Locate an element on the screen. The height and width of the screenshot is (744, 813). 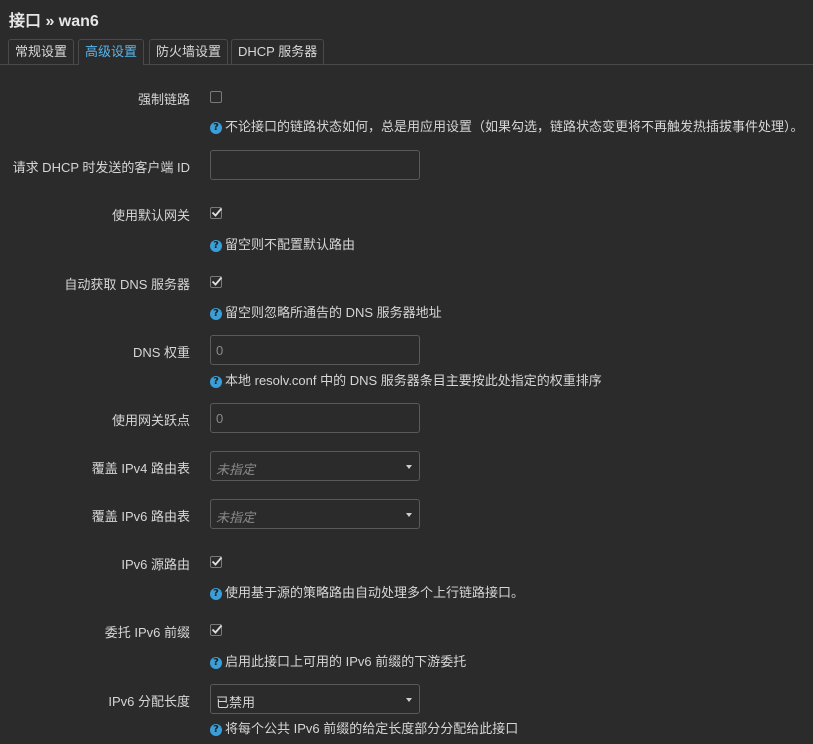
tab-general: 常规设置 is located at coordinates (41, 51).